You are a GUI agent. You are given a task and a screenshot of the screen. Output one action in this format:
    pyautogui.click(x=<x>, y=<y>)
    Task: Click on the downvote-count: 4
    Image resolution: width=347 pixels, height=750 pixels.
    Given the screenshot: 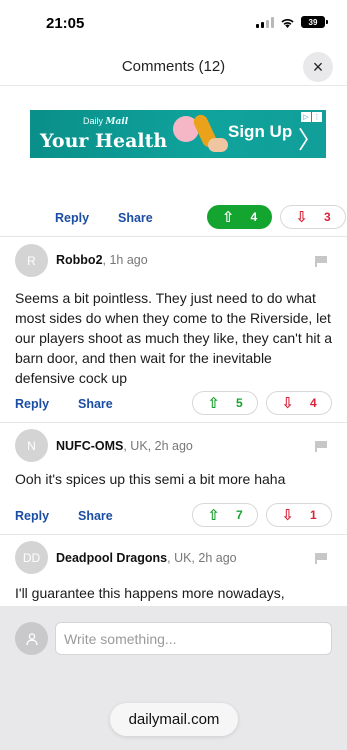 What is the action you would take?
    pyautogui.click(x=313, y=403)
    